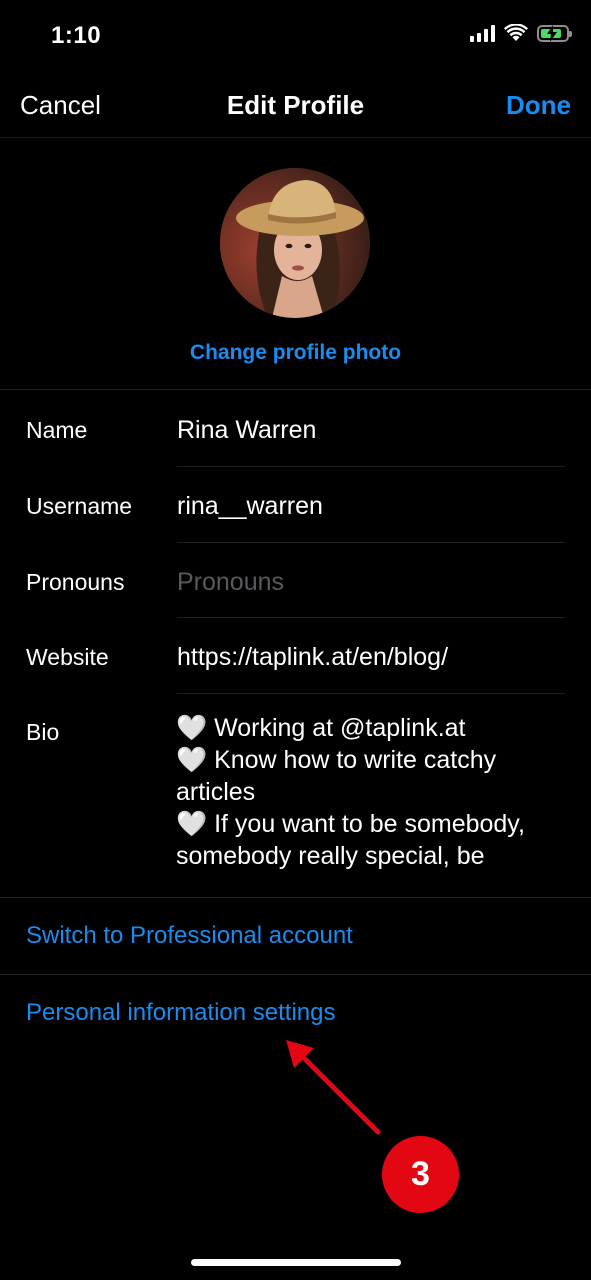 The height and width of the screenshot is (1280, 591). Describe the element at coordinates (43, 732) in the screenshot. I see `bio-label: Bio` at that location.